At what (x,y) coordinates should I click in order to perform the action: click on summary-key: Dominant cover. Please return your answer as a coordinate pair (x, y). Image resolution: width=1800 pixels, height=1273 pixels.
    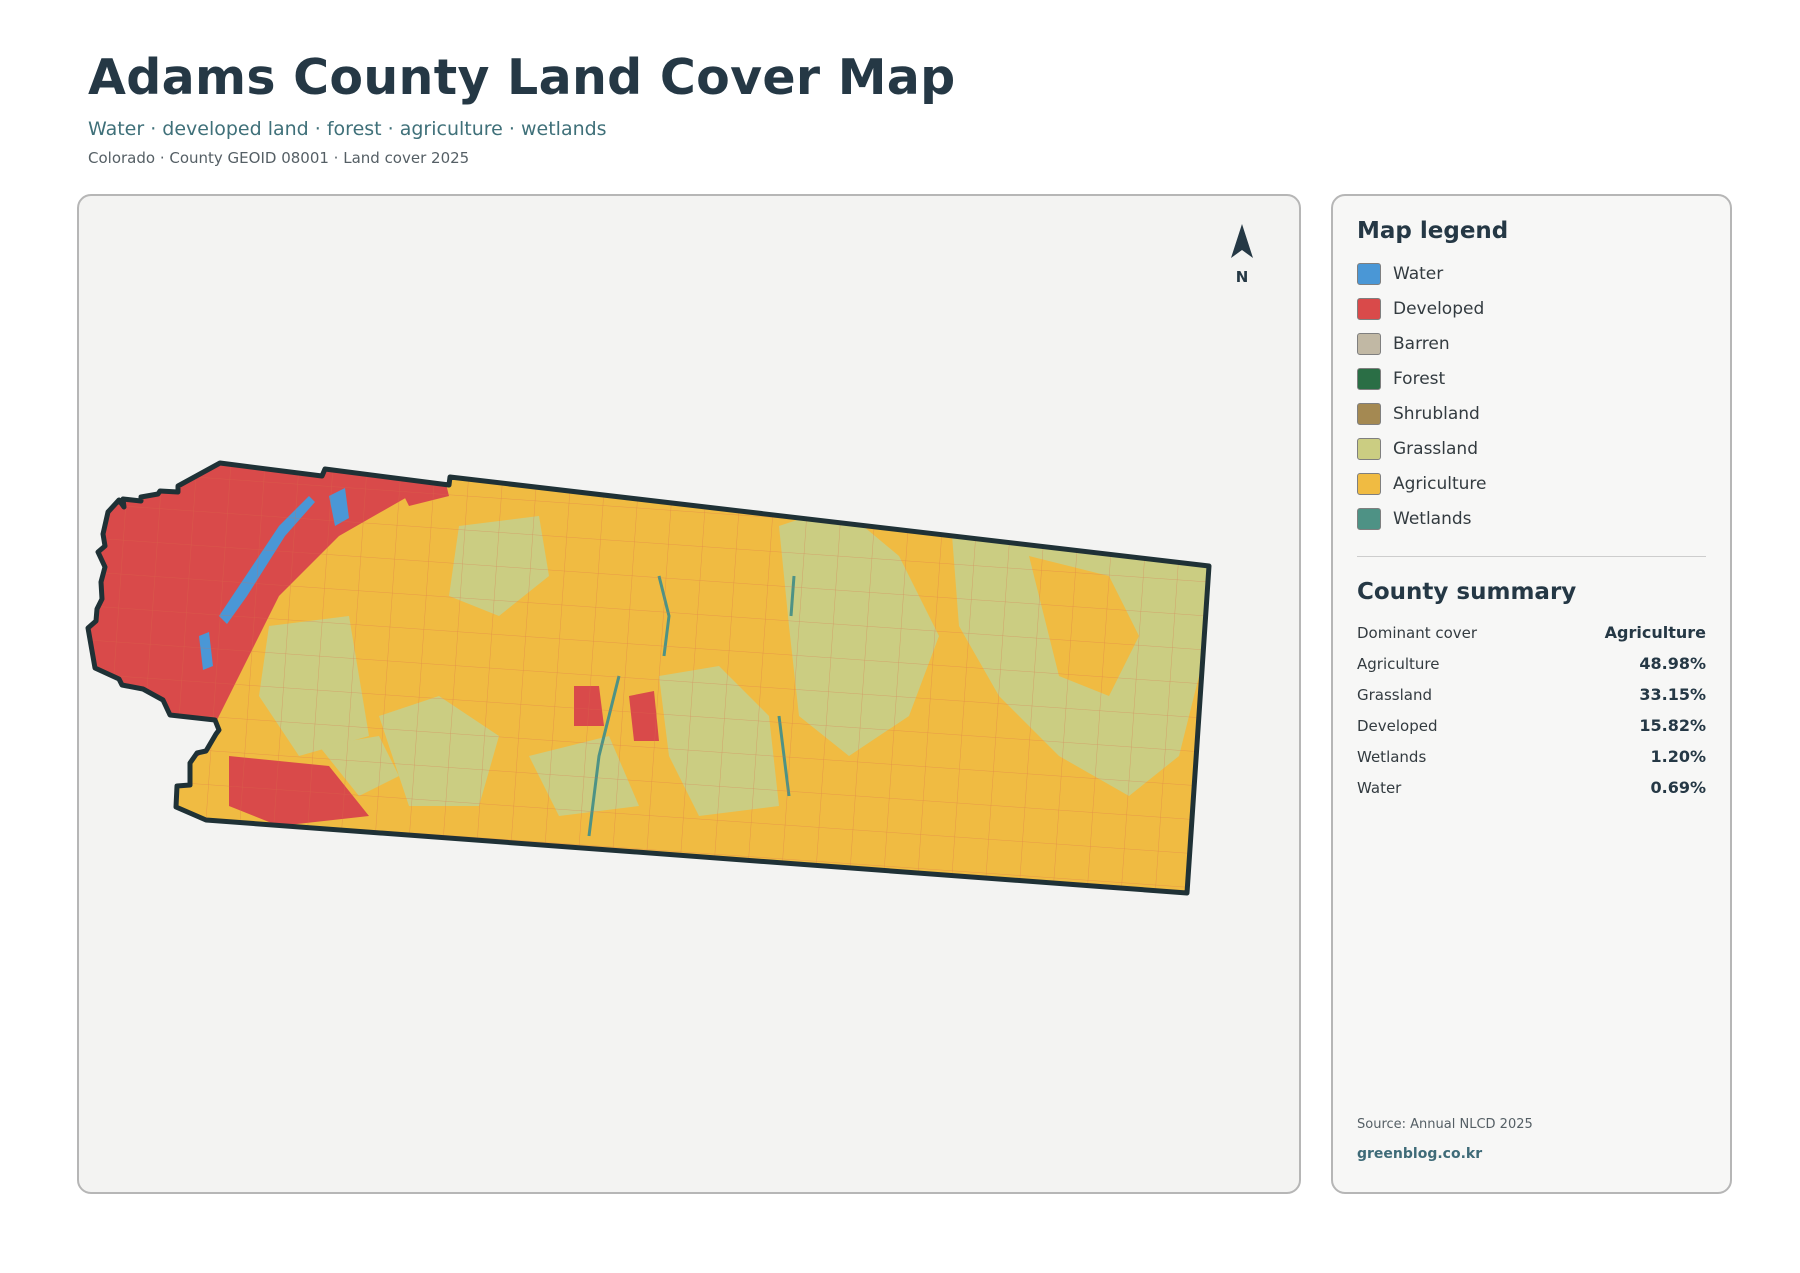
    Looking at the image, I should click on (1417, 632).